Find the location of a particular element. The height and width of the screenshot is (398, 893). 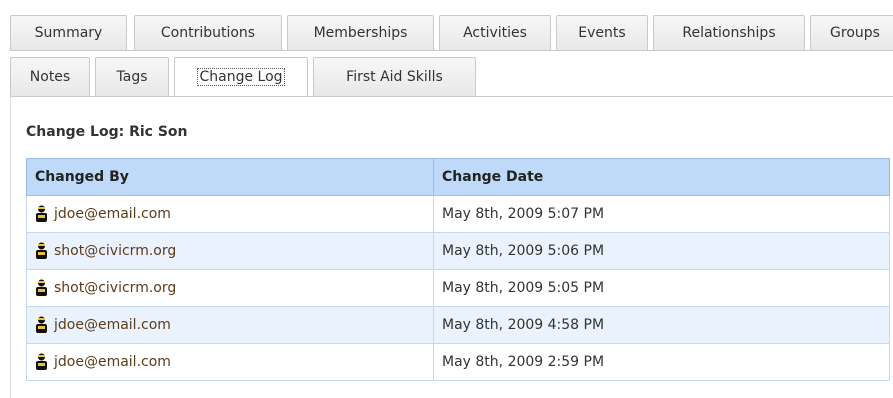

tab-summary: Summary is located at coordinates (68, 32).